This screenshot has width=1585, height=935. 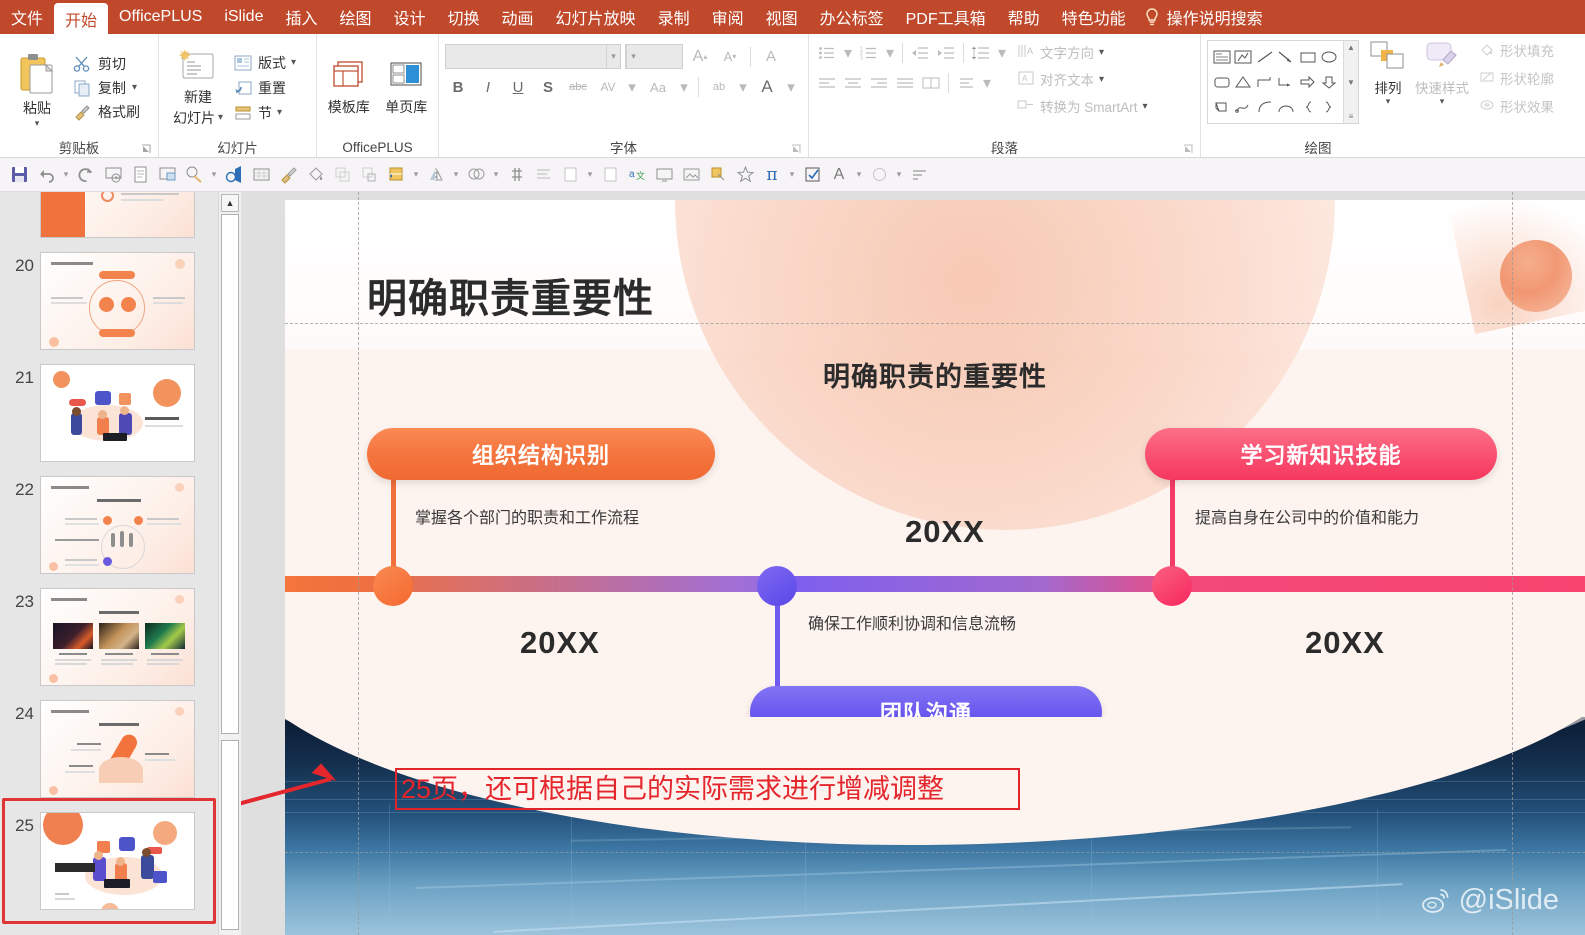 I want to click on save-icon, so click(x=19, y=175).